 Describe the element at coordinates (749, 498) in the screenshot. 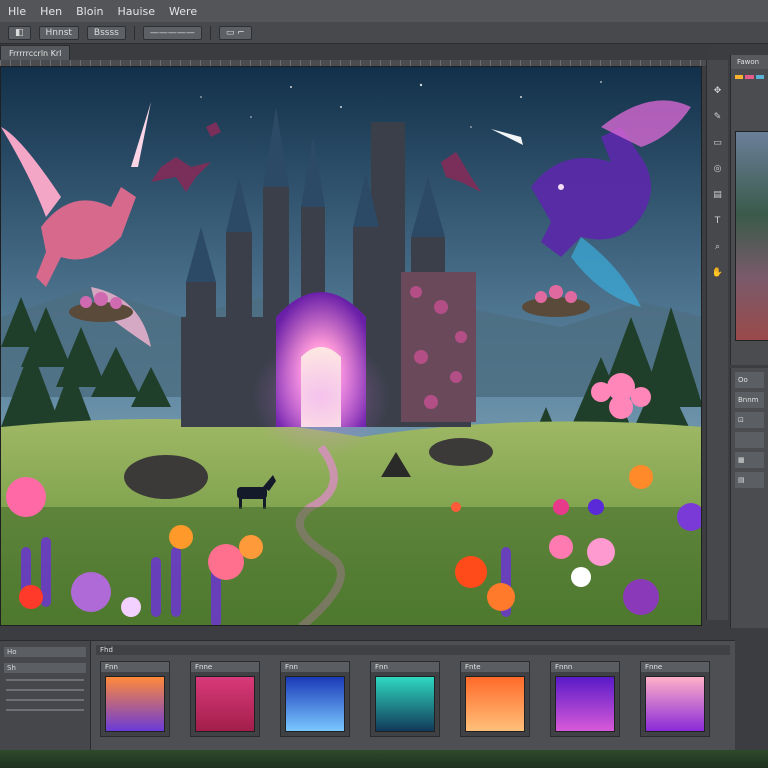

I see `layers-panel: Oo Bnnm ⊡ ▦ ▤` at that location.